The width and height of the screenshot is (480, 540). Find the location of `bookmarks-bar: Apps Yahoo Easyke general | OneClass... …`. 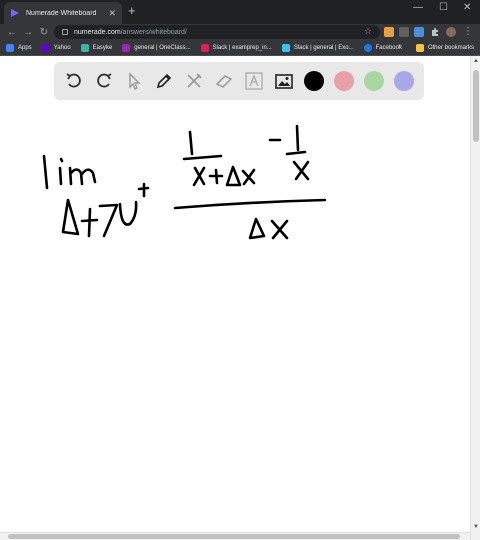

bookmarks-bar: Apps Yahoo Easyke general | OneClass... … is located at coordinates (240, 48).